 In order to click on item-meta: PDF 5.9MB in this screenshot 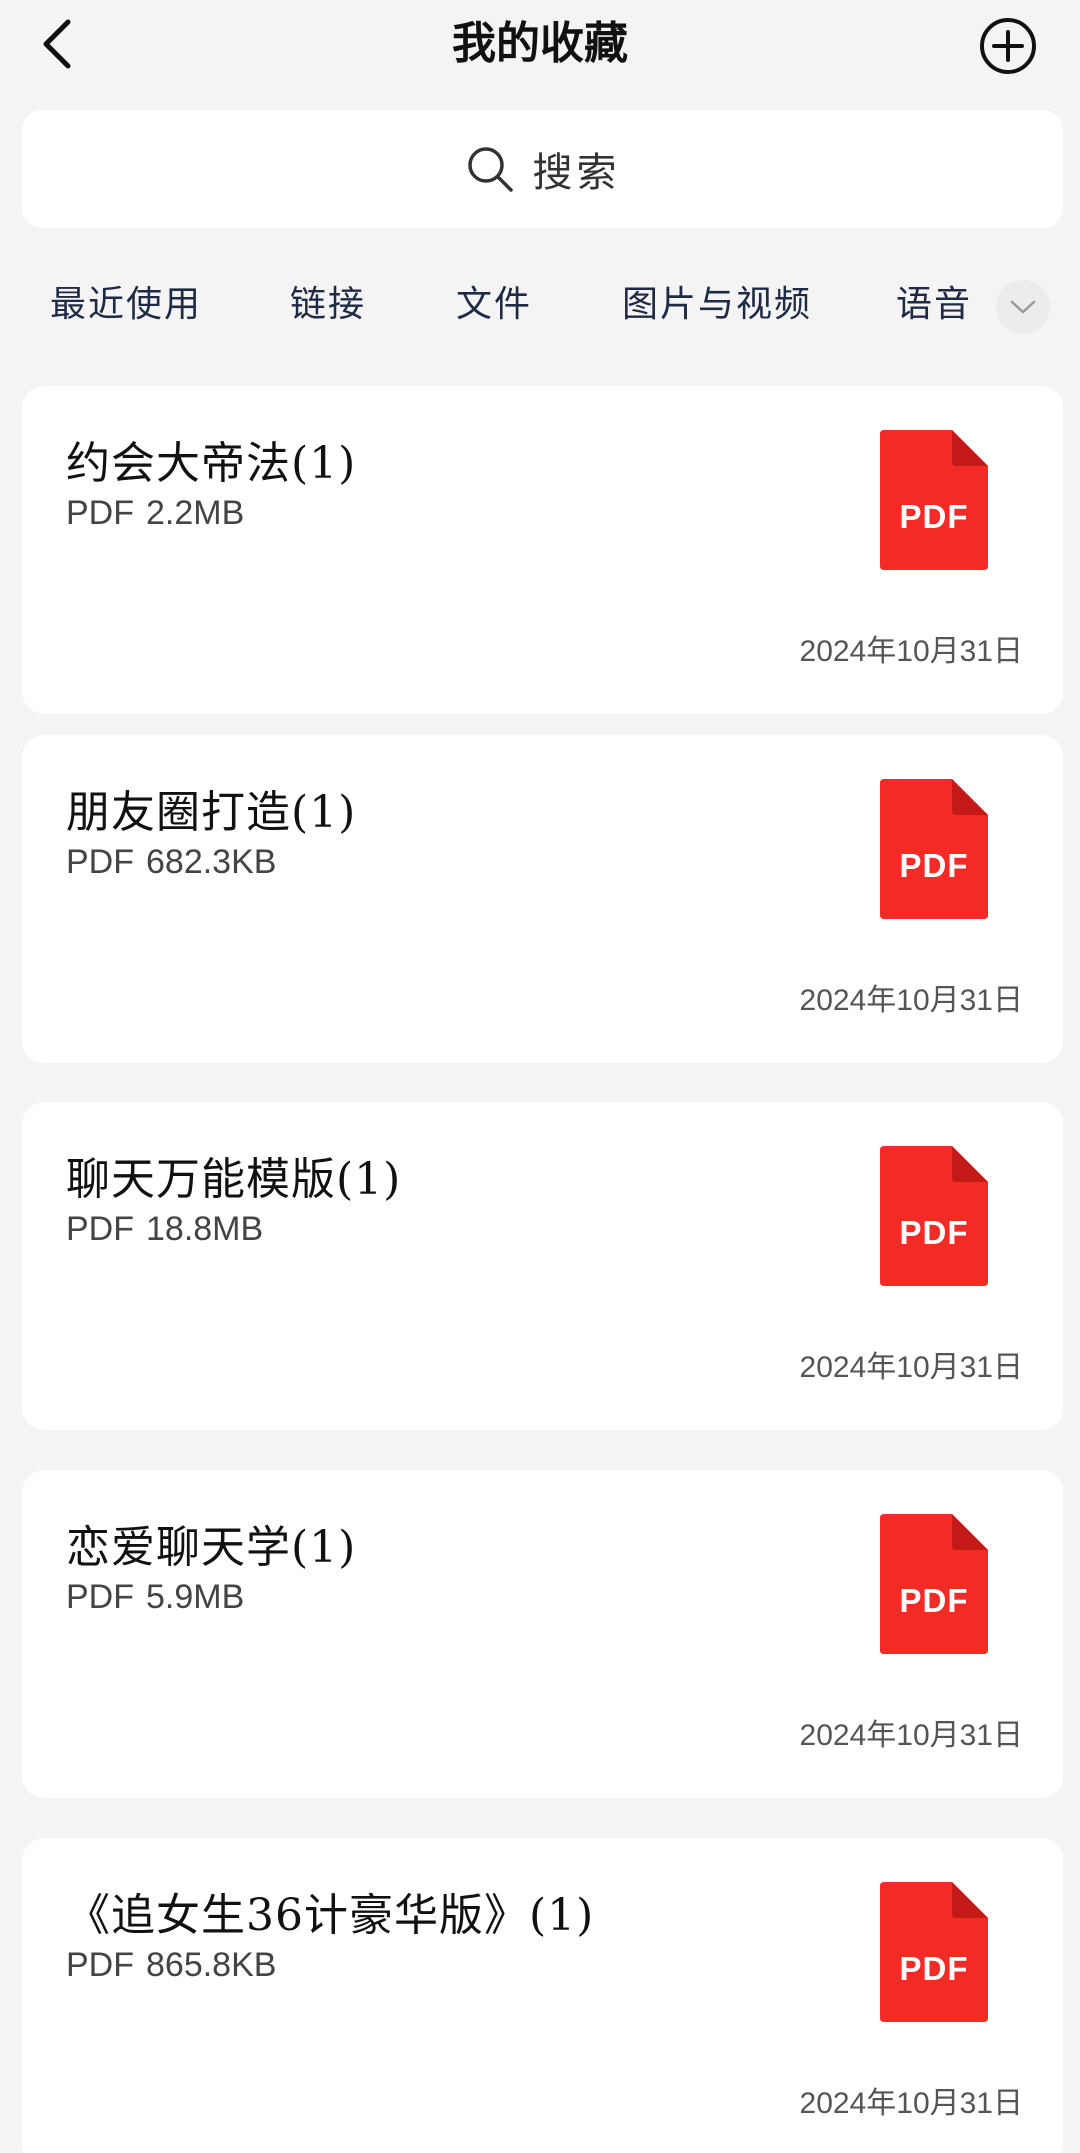, I will do `click(155, 1597)`.